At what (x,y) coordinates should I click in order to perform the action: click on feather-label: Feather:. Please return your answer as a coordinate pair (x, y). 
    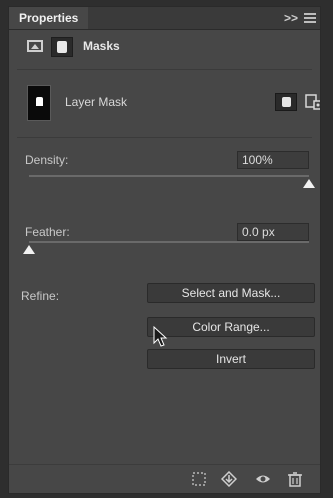
    Looking at the image, I should click on (47, 232).